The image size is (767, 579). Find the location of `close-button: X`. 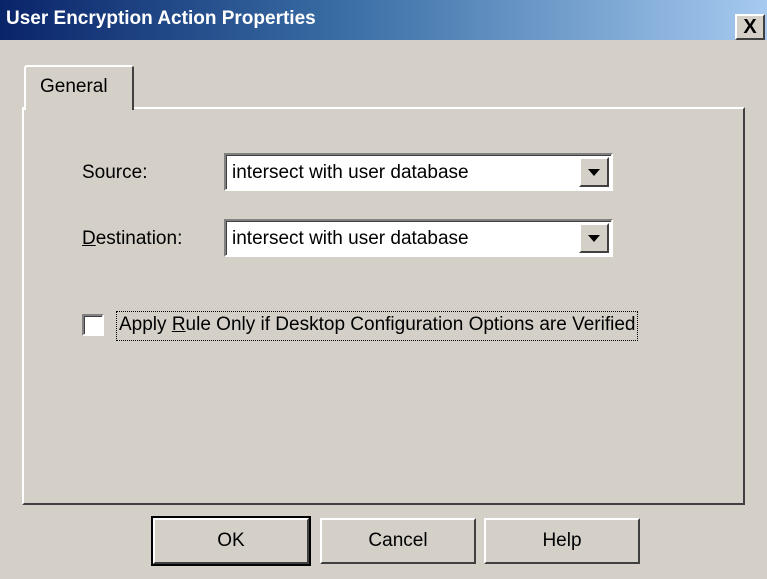

close-button: X is located at coordinates (750, 27).